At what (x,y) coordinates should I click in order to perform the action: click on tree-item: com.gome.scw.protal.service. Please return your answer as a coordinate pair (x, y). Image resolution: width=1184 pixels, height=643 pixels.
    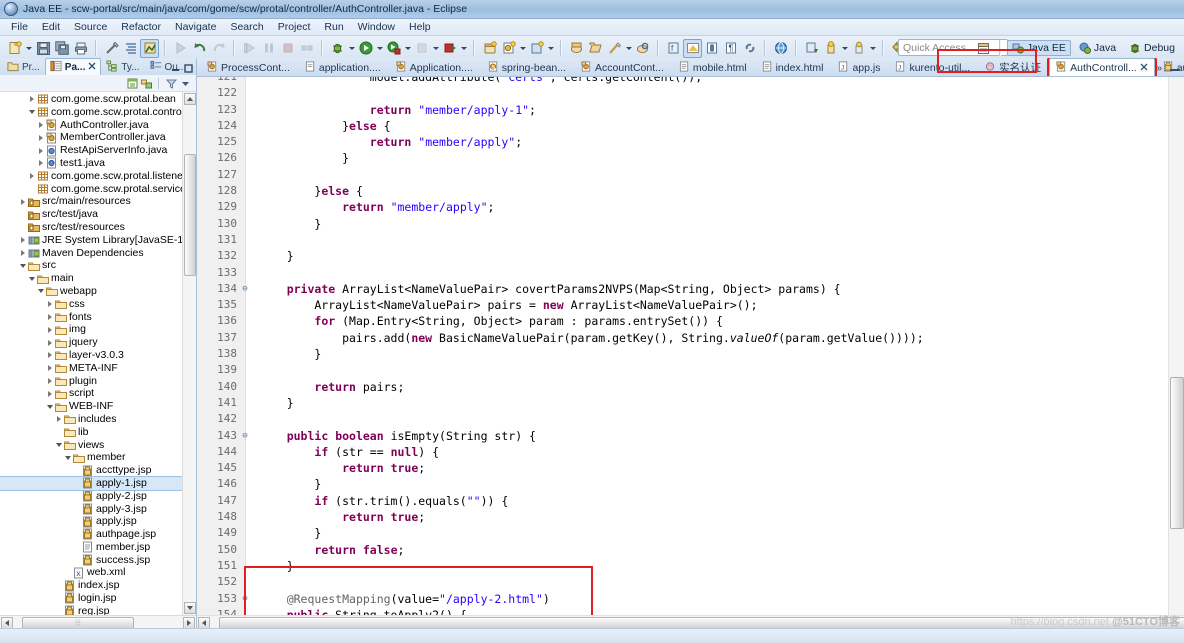
    Looking at the image, I should click on (91, 189).